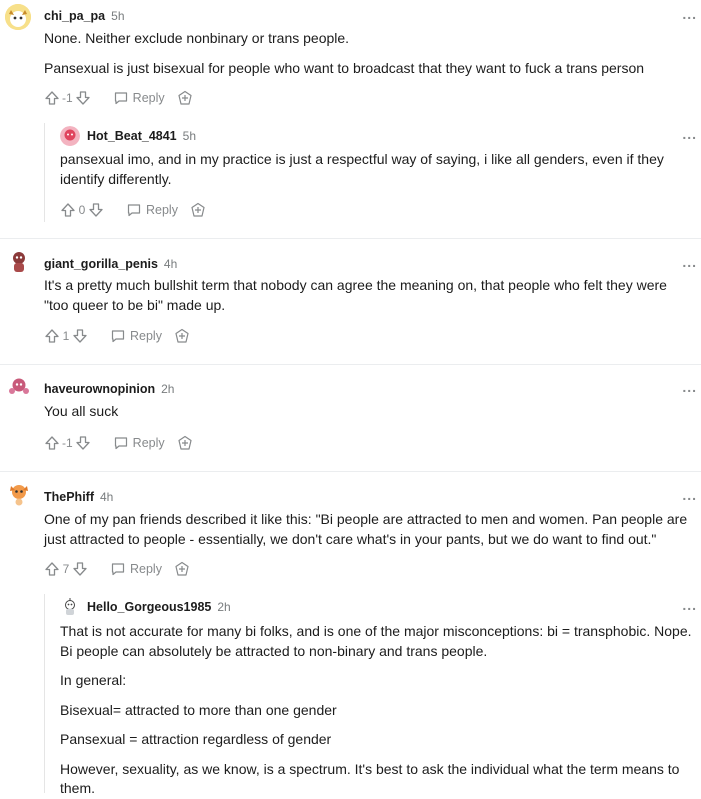  I want to click on username: ThePhiff, so click(69, 497).